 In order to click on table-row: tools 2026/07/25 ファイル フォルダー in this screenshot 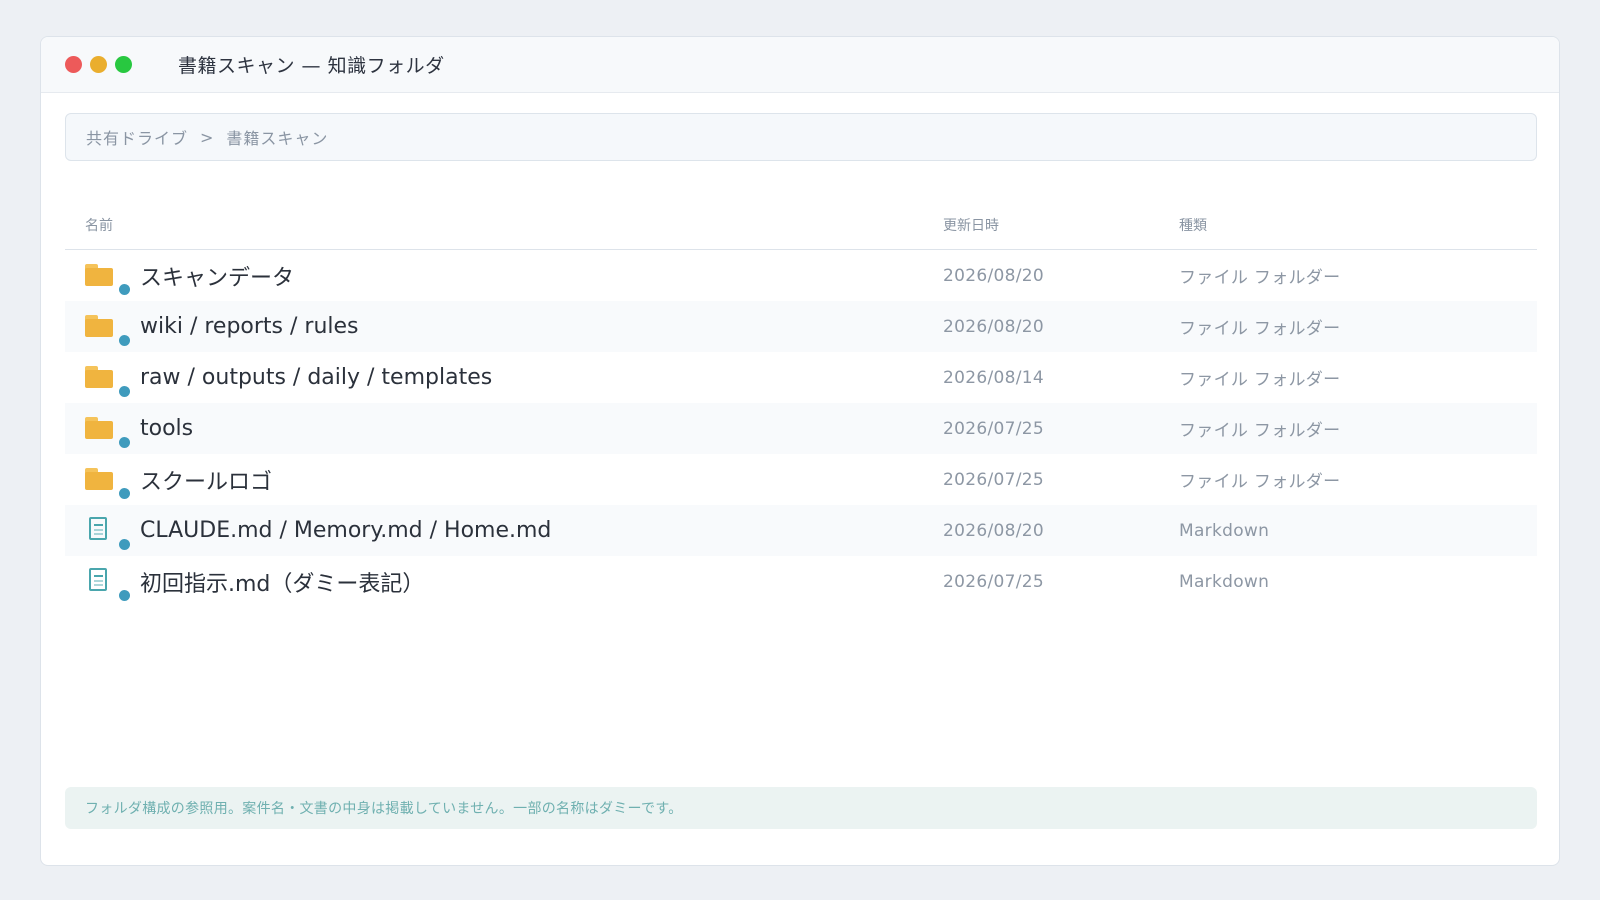, I will do `click(801, 428)`.